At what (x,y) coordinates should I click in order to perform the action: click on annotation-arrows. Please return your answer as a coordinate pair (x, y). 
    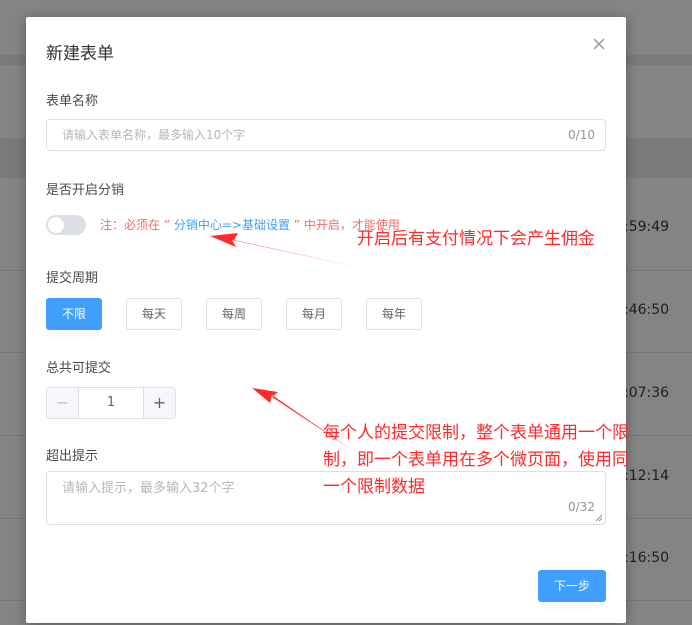
    Looking at the image, I should click on (286, 341).